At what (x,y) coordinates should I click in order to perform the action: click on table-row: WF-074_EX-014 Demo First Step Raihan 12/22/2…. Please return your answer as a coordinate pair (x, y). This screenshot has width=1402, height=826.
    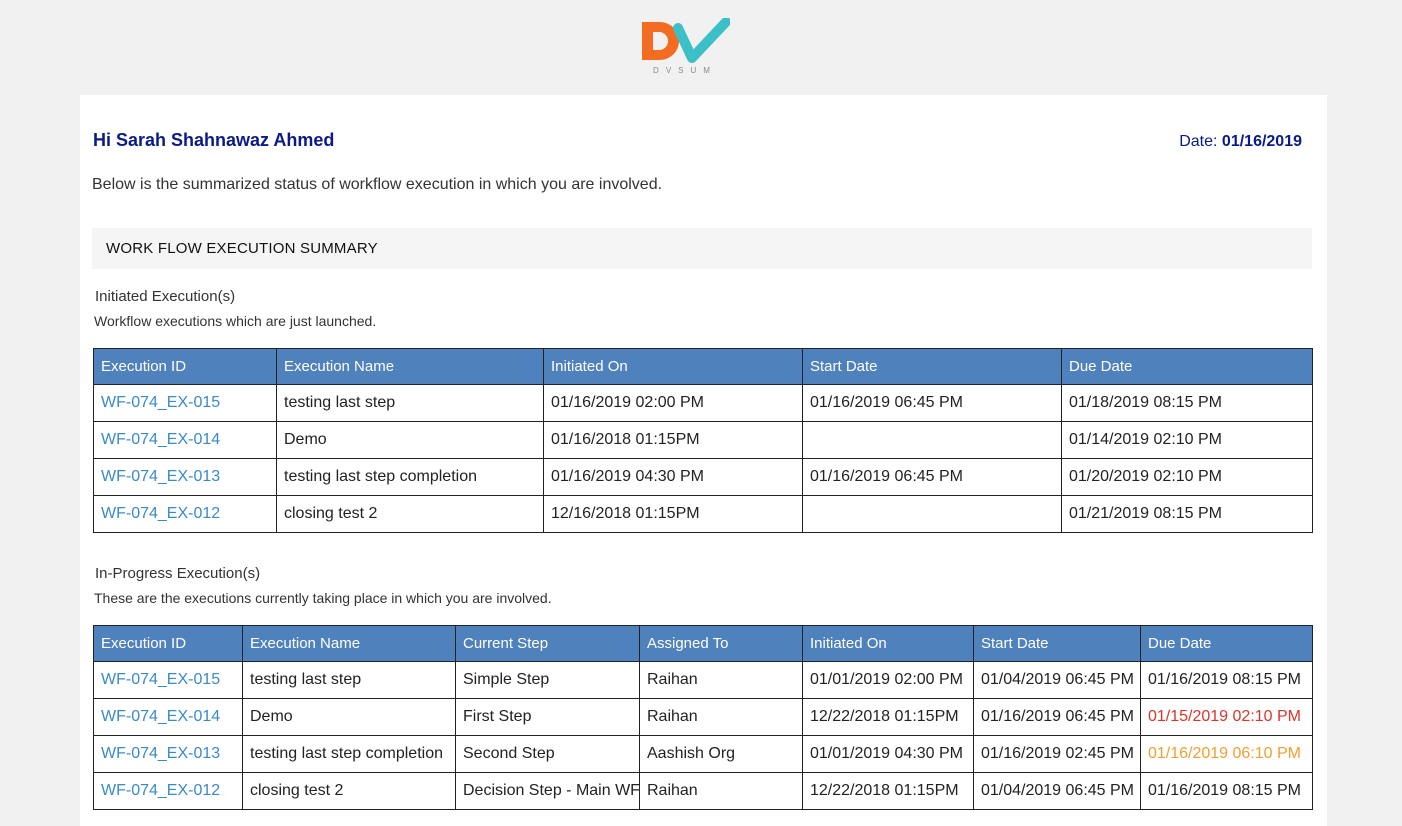
    Looking at the image, I should click on (703, 717).